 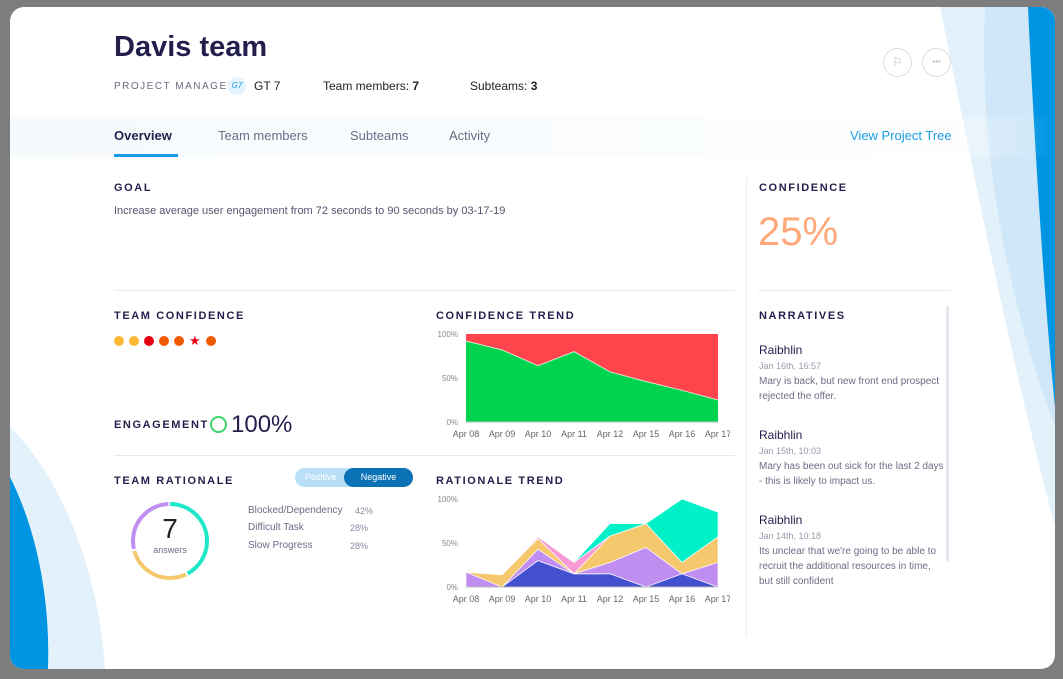 What do you see at coordinates (174, 481) in the screenshot?
I see `team-rationale-heading: TEAM RATIONALE` at bounding box center [174, 481].